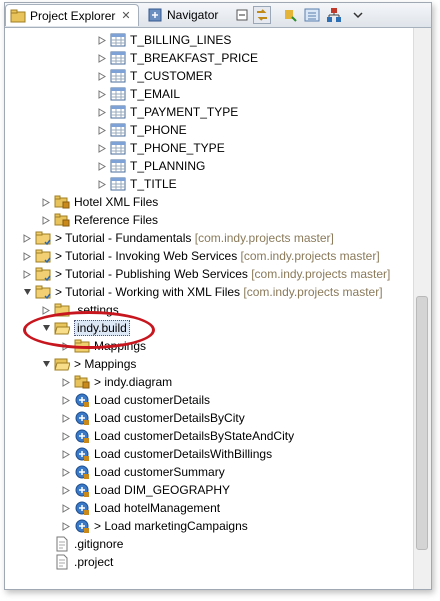 The height and width of the screenshot is (601, 440). What do you see at coordinates (43, 274) in the screenshot?
I see `project-icon` at bounding box center [43, 274].